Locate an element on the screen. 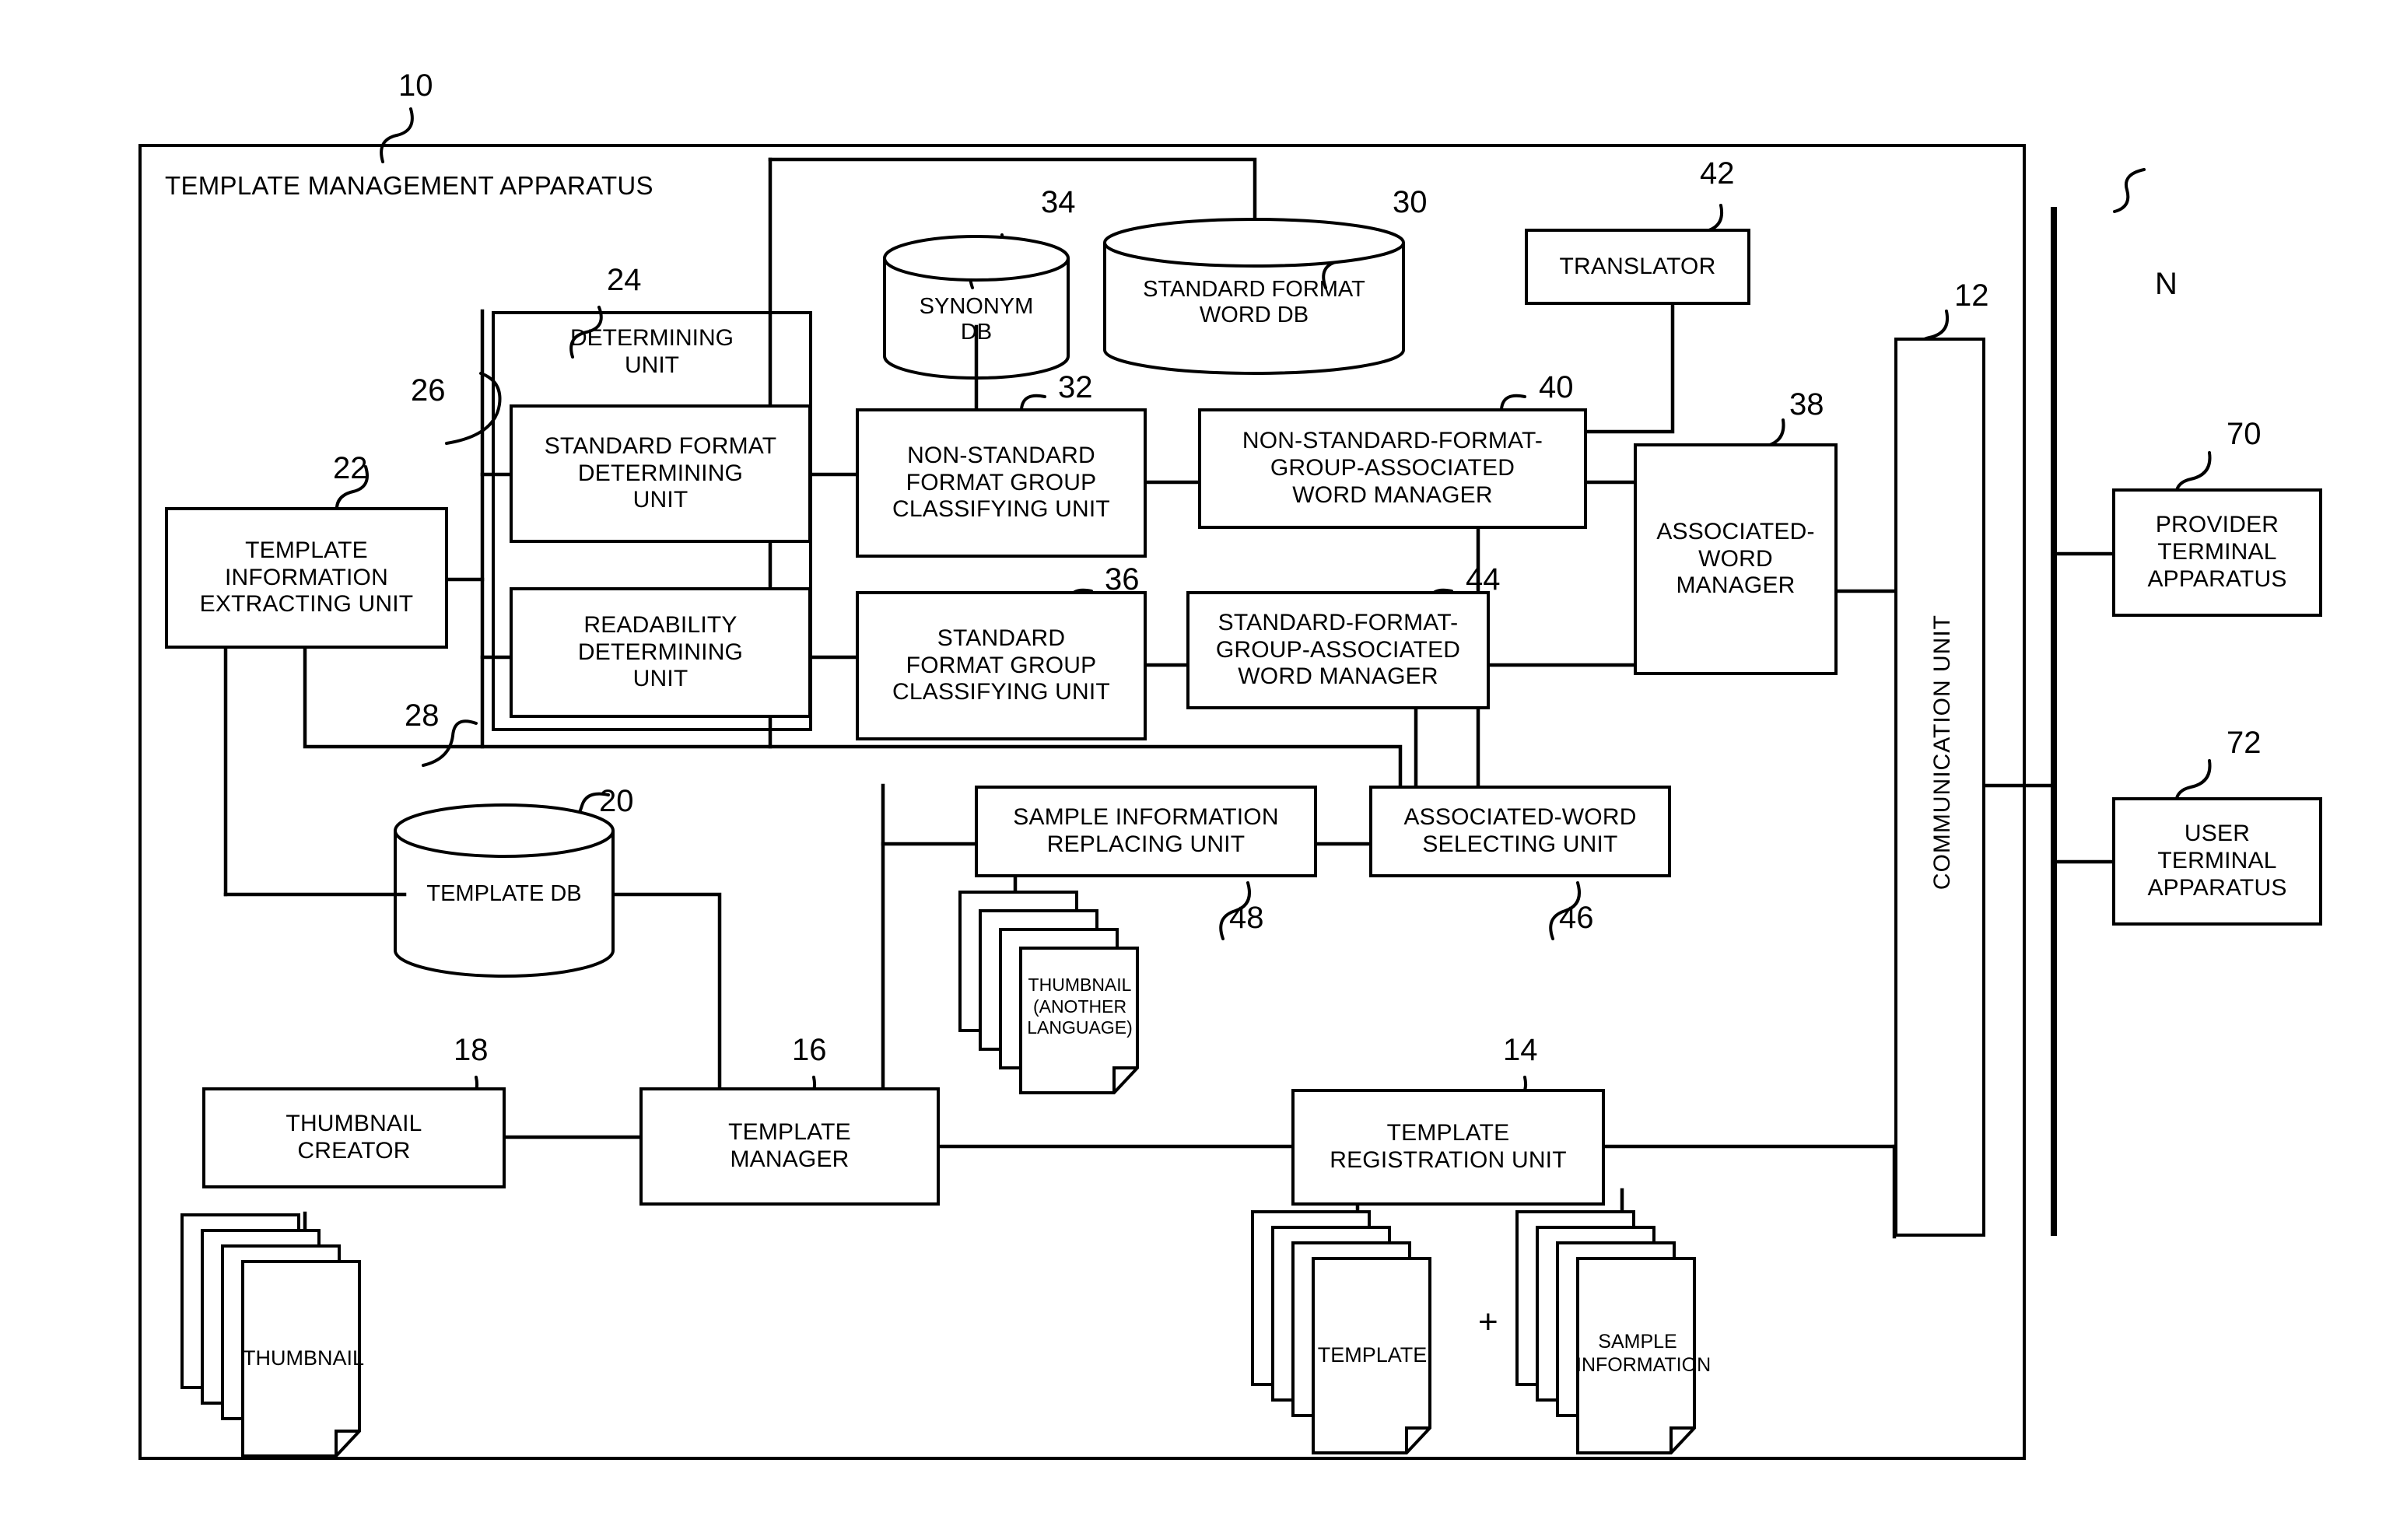 The image size is (2386, 1540). plus-sign: + is located at coordinates (1488, 1322).